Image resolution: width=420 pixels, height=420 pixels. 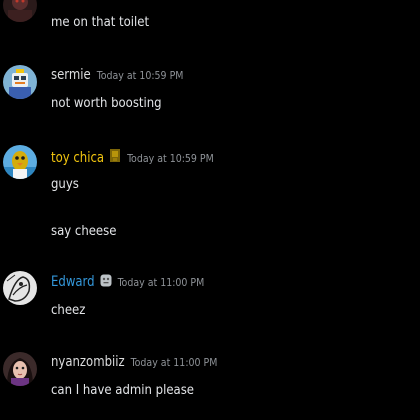 What do you see at coordinates (71, 75) in the screenshot?
I see `username: sermie` at bounding box center [71, 75].